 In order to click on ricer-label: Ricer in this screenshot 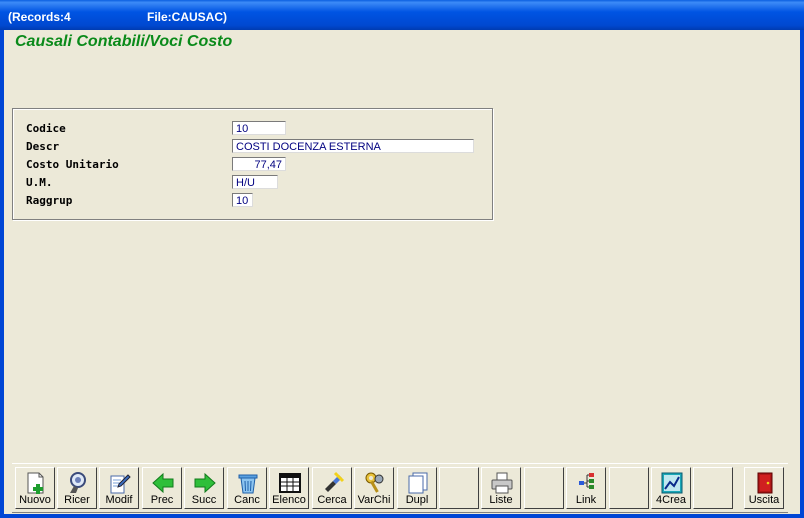, I will do `click(77, 500)`.